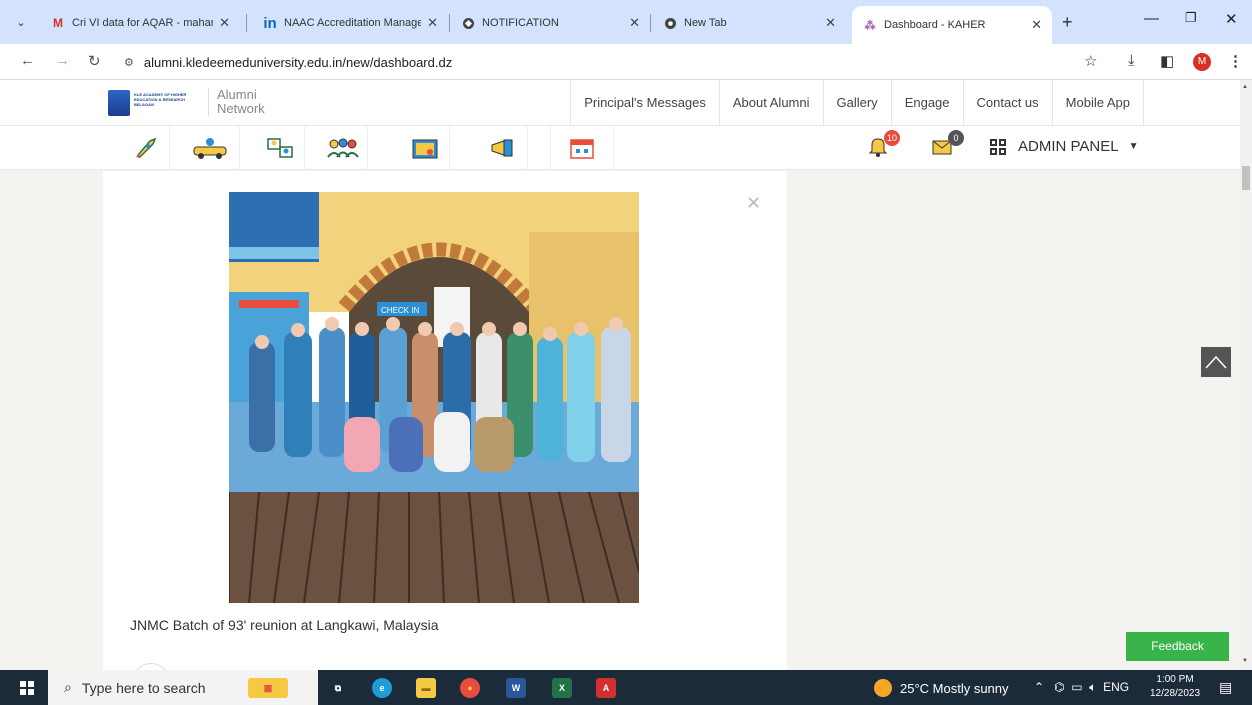  Describe the element at coordinates (1231, 19) in the screenshot. I see `window-close-icon: ✕` at that location.